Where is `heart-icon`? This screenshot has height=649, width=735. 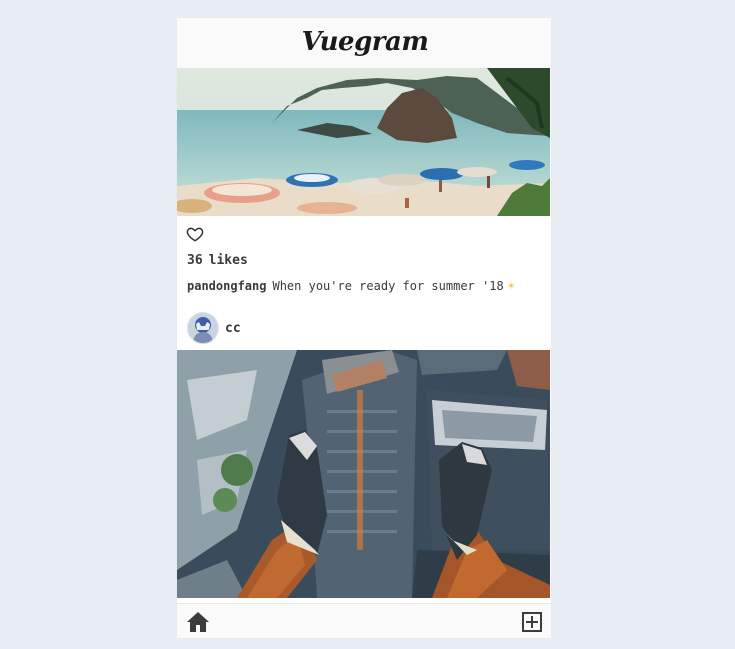
heart-icon is located at coordinates (195, 234).